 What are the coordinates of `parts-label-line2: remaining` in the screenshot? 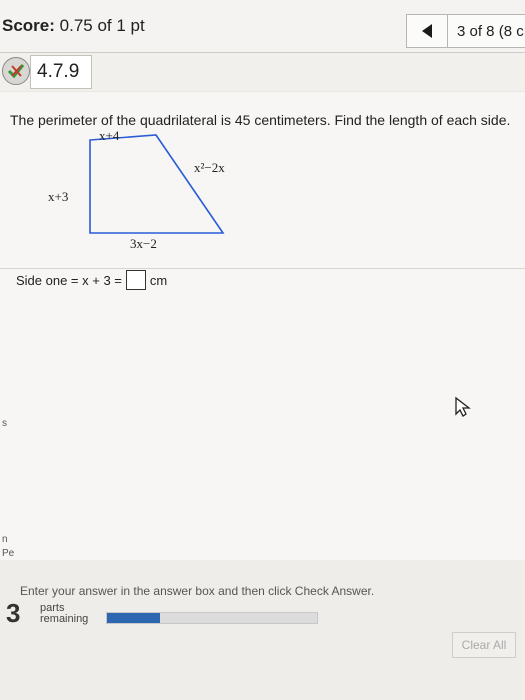 It's located at (64, 619).